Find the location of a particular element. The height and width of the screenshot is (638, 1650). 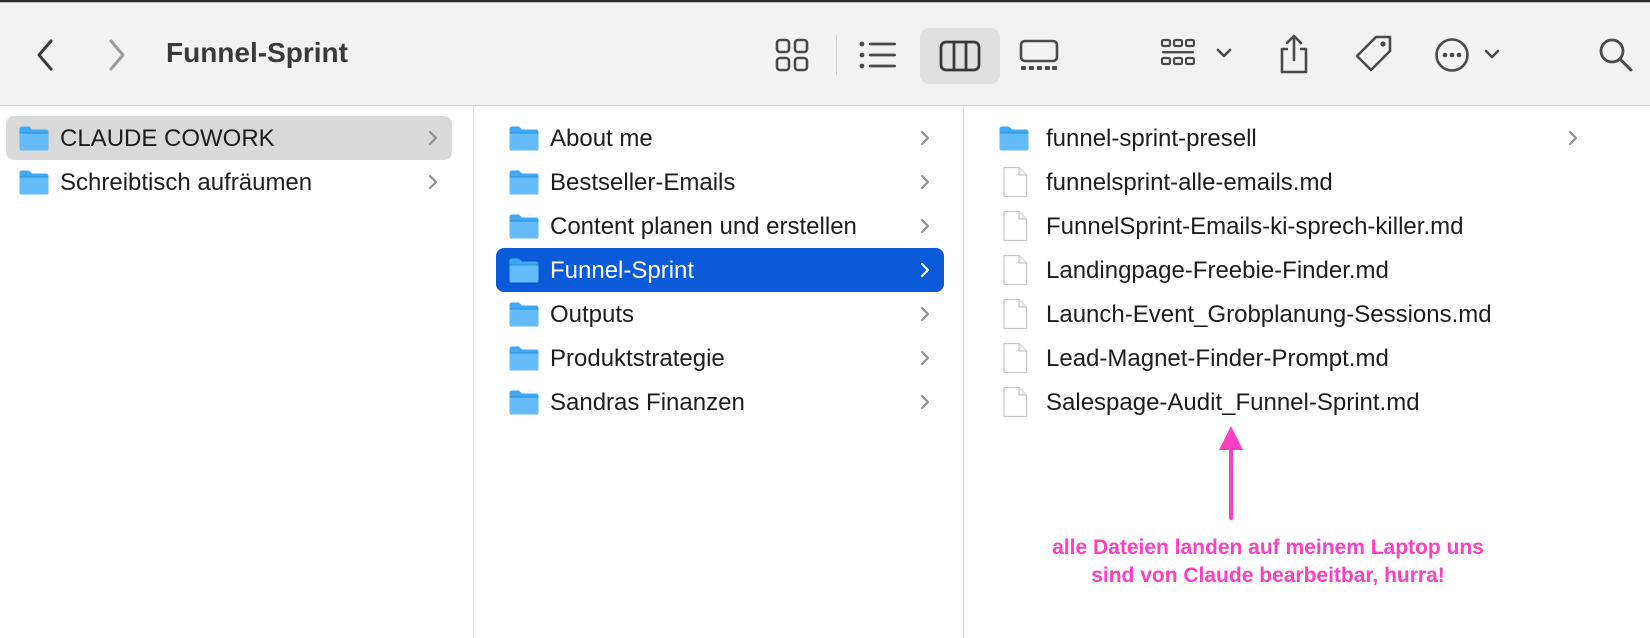

file-item-salespage-audit-funnel-sprint-md: Salespage-Audit_Funnel-Sprint.md is located at coordinates (1286, 402).